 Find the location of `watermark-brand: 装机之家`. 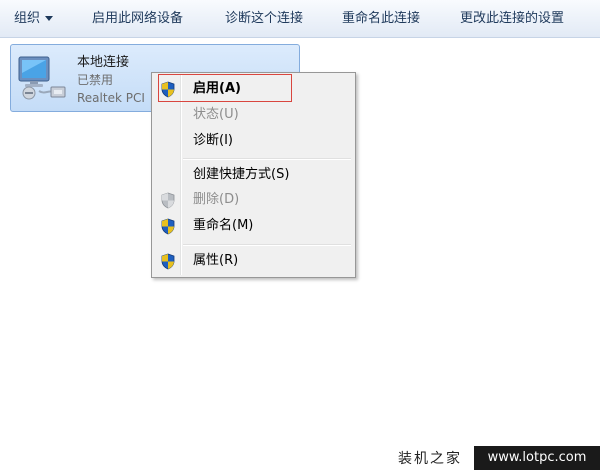

watermark-brand: 装机之家 is located at coordinates (430, 459).